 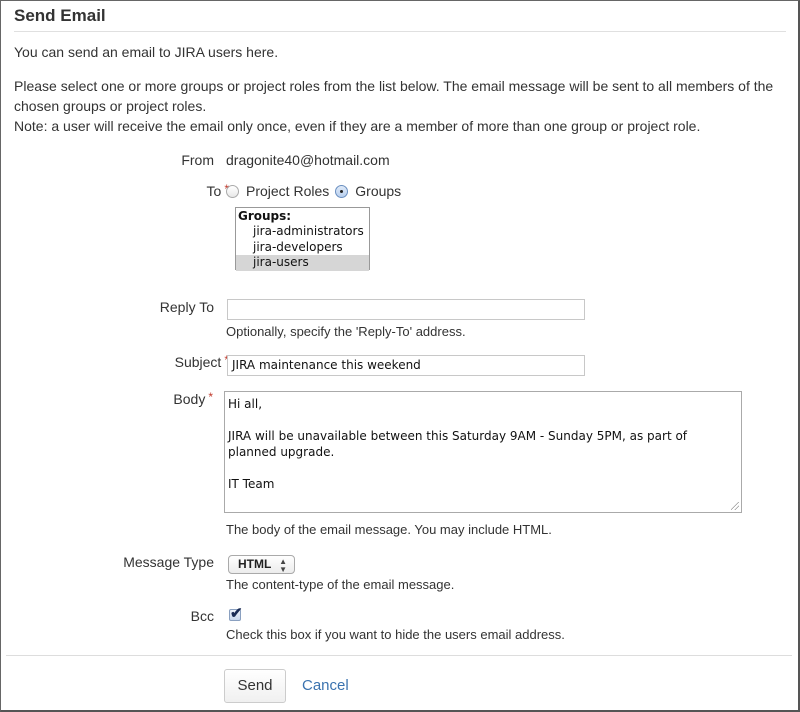 What do you see at coordinates (198, 362) in the screenshot?
I see `subject-label-text: Subject` at bounding box center [198, 362].